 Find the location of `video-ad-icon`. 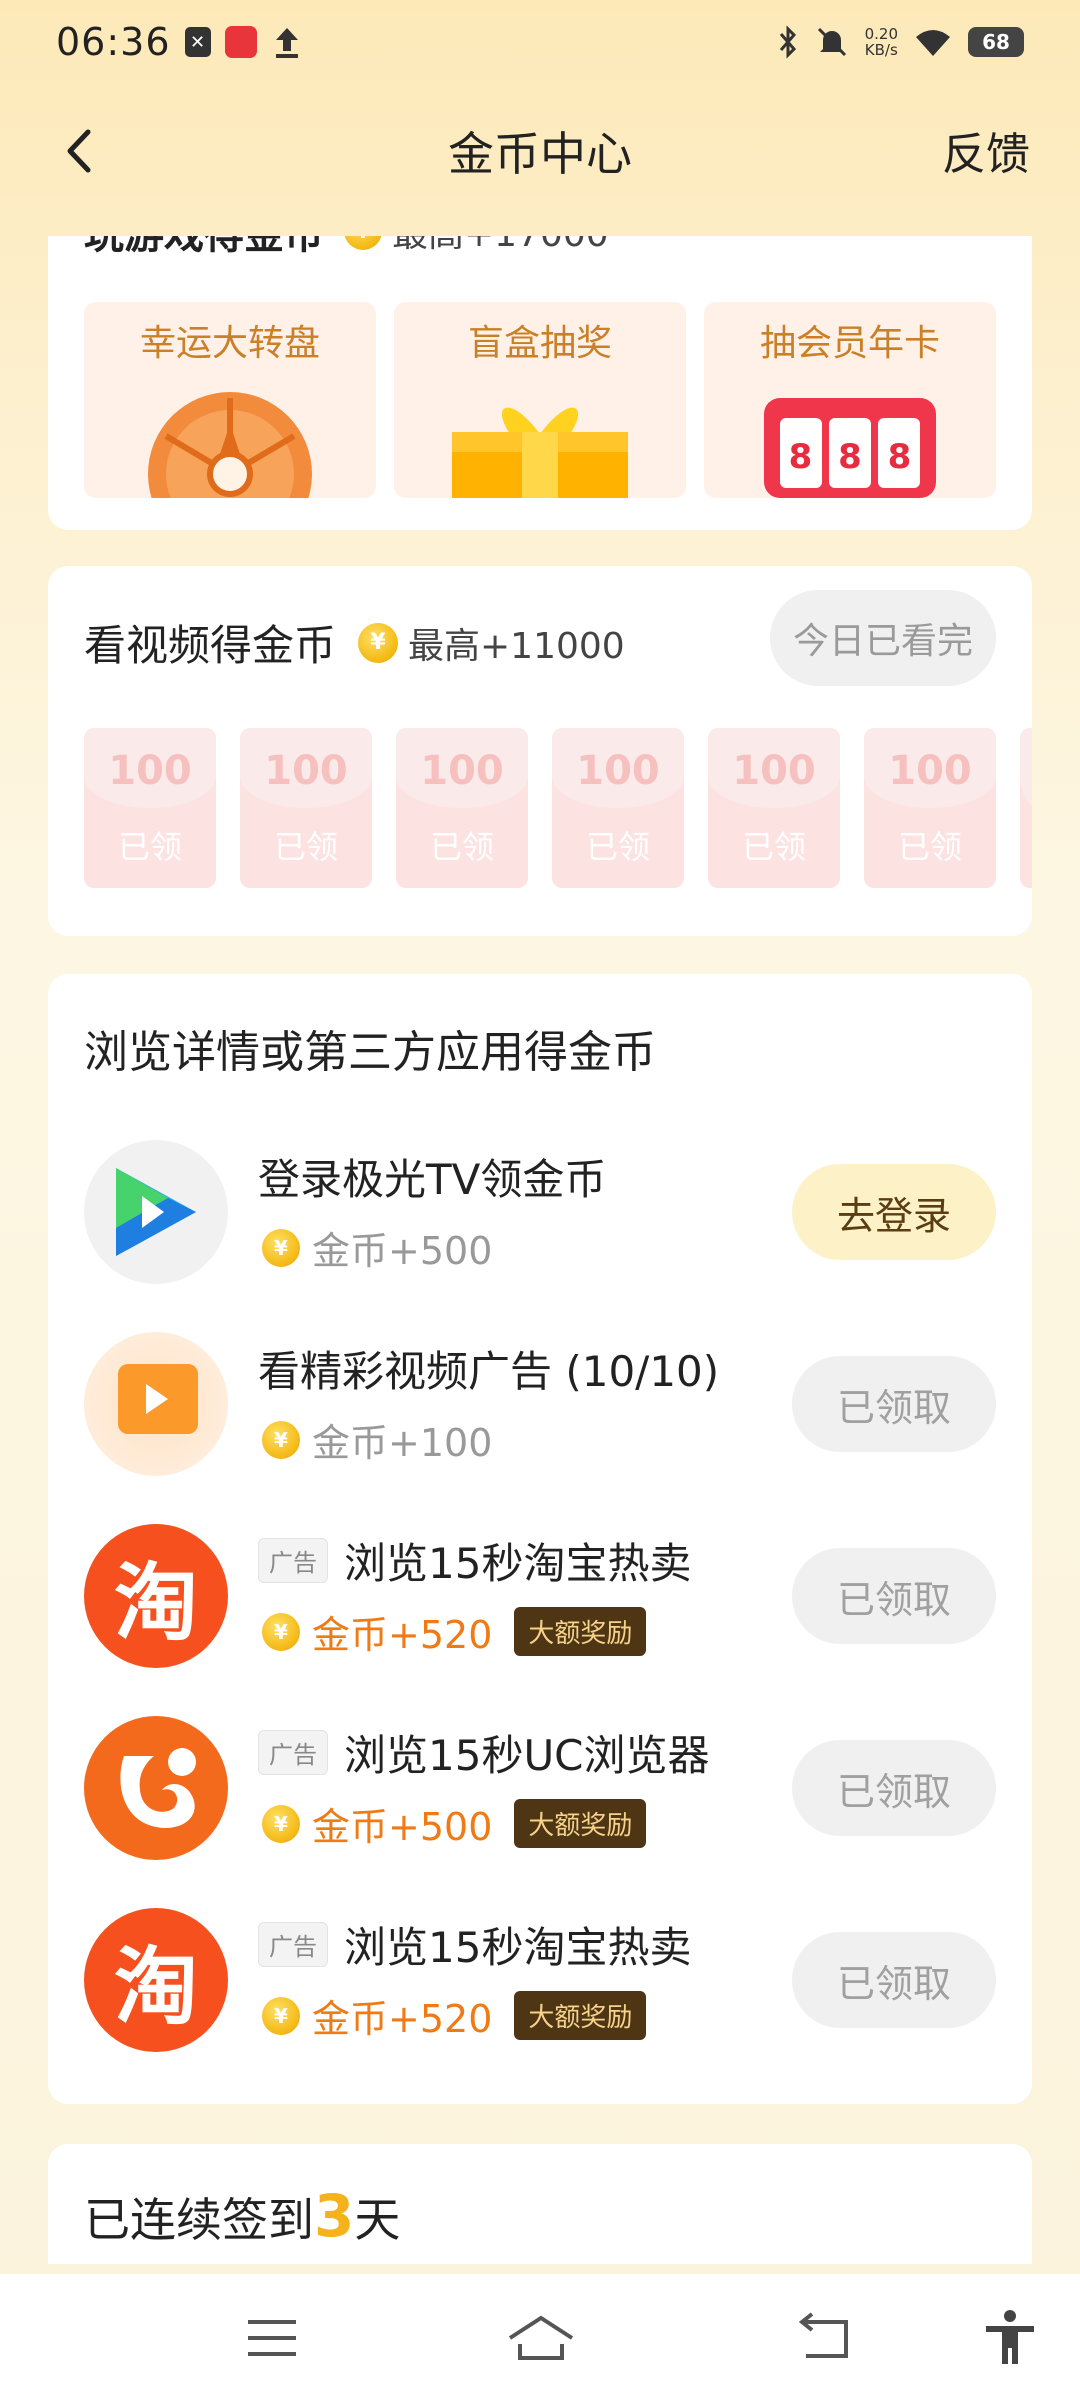

video-ad-icon is located at coordinates (156, 1404).